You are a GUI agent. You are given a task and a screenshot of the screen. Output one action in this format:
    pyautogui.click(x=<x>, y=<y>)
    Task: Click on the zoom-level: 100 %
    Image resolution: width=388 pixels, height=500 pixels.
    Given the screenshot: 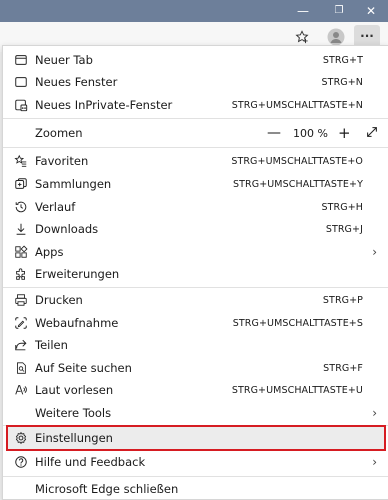 What is the action you would take?
    pyautogui.click(x=310, y=133)
    